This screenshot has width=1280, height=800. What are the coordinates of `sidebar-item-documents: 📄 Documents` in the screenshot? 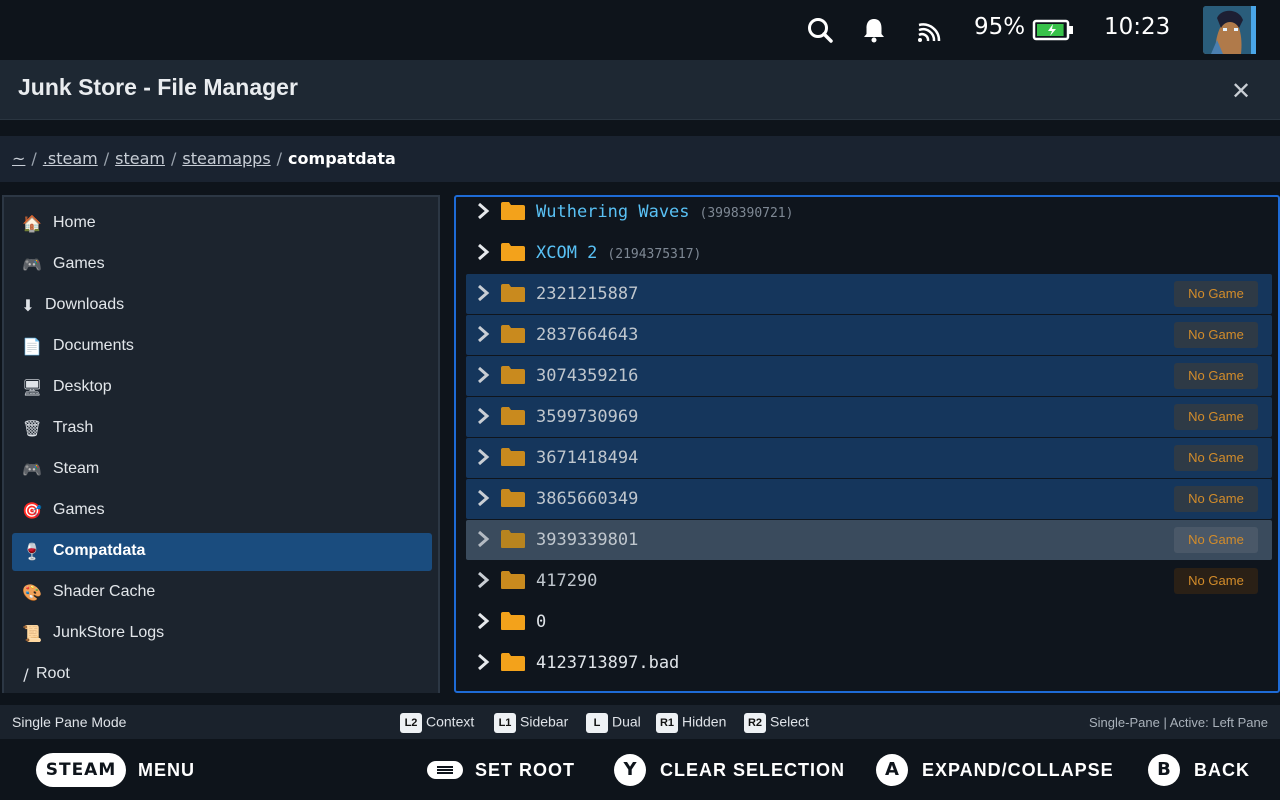 It's located at (222, 347).